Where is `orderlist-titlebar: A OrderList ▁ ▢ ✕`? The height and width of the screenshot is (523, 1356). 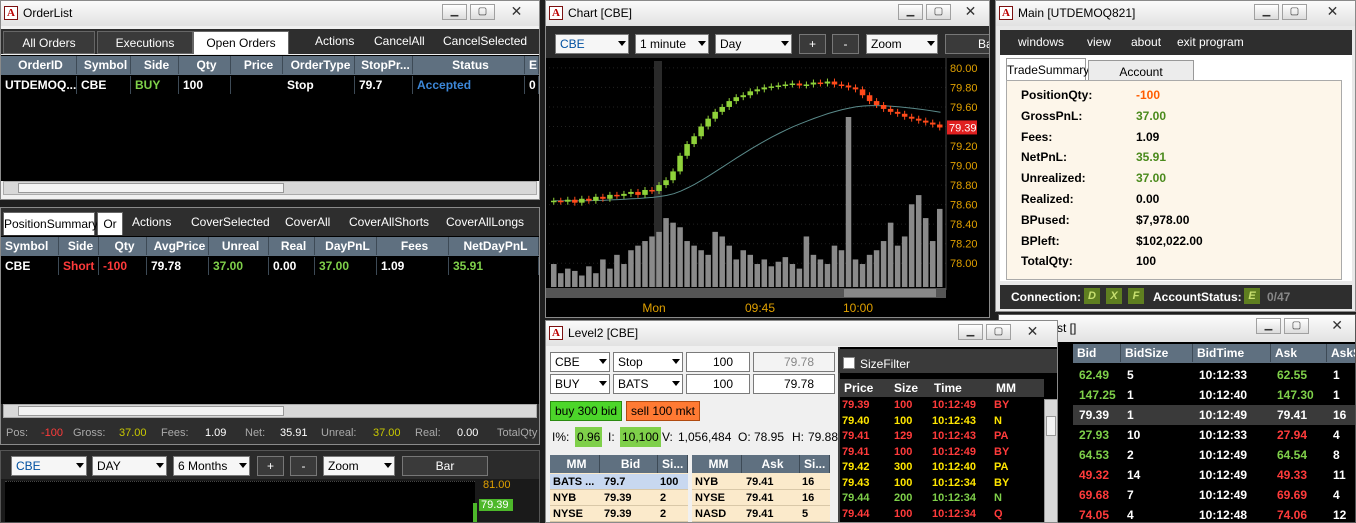
orderlist-titlebar: A OrderList ▁ ▢ ✕ is located at coordinates (270, 13).